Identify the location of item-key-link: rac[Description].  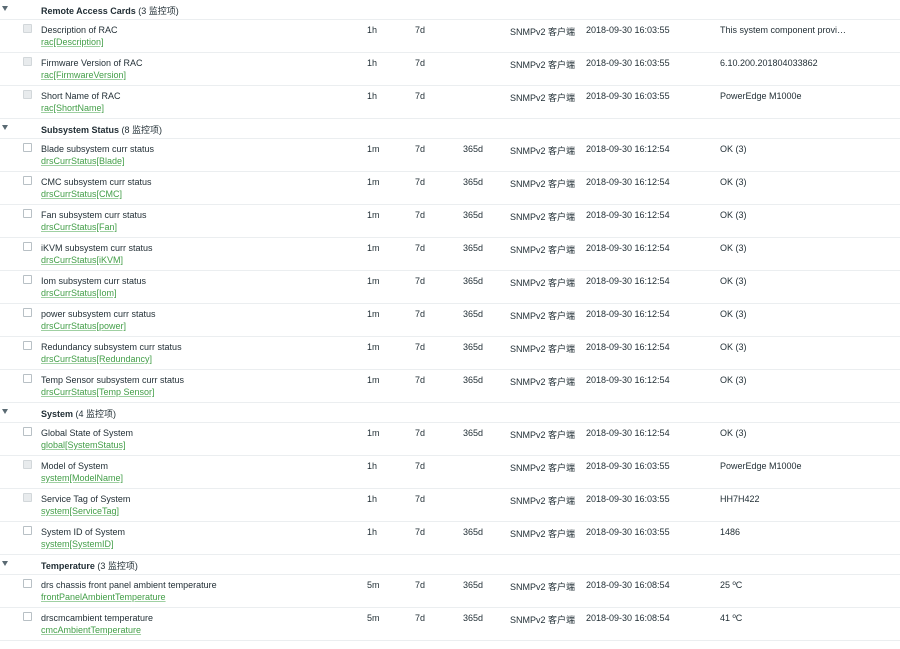
(72, 42).